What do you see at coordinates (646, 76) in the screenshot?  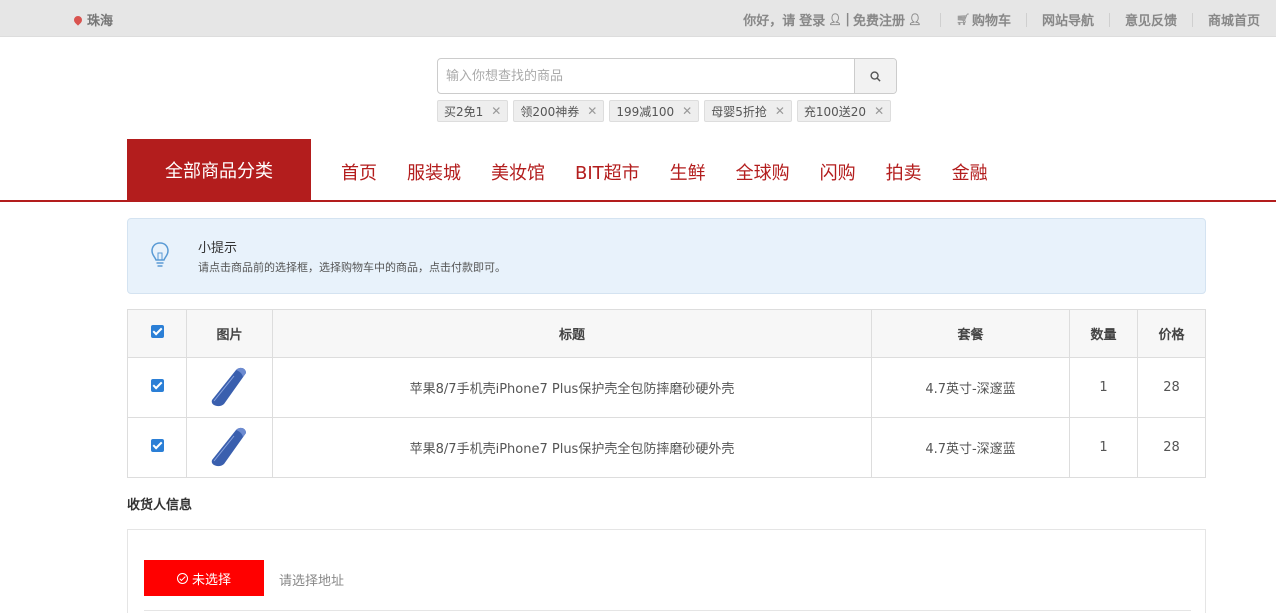 I see `search-input` at bounding box center [646, 76].